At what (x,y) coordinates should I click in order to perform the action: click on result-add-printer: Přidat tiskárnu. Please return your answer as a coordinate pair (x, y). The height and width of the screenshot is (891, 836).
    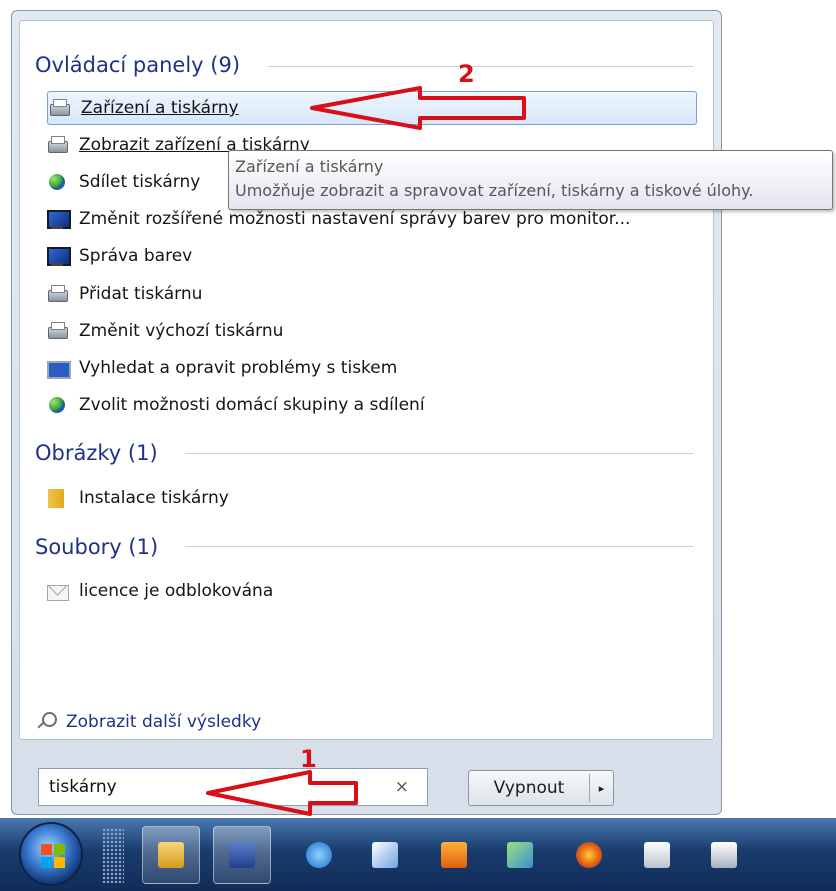
    Looking at the image, I should click on (371, 294).